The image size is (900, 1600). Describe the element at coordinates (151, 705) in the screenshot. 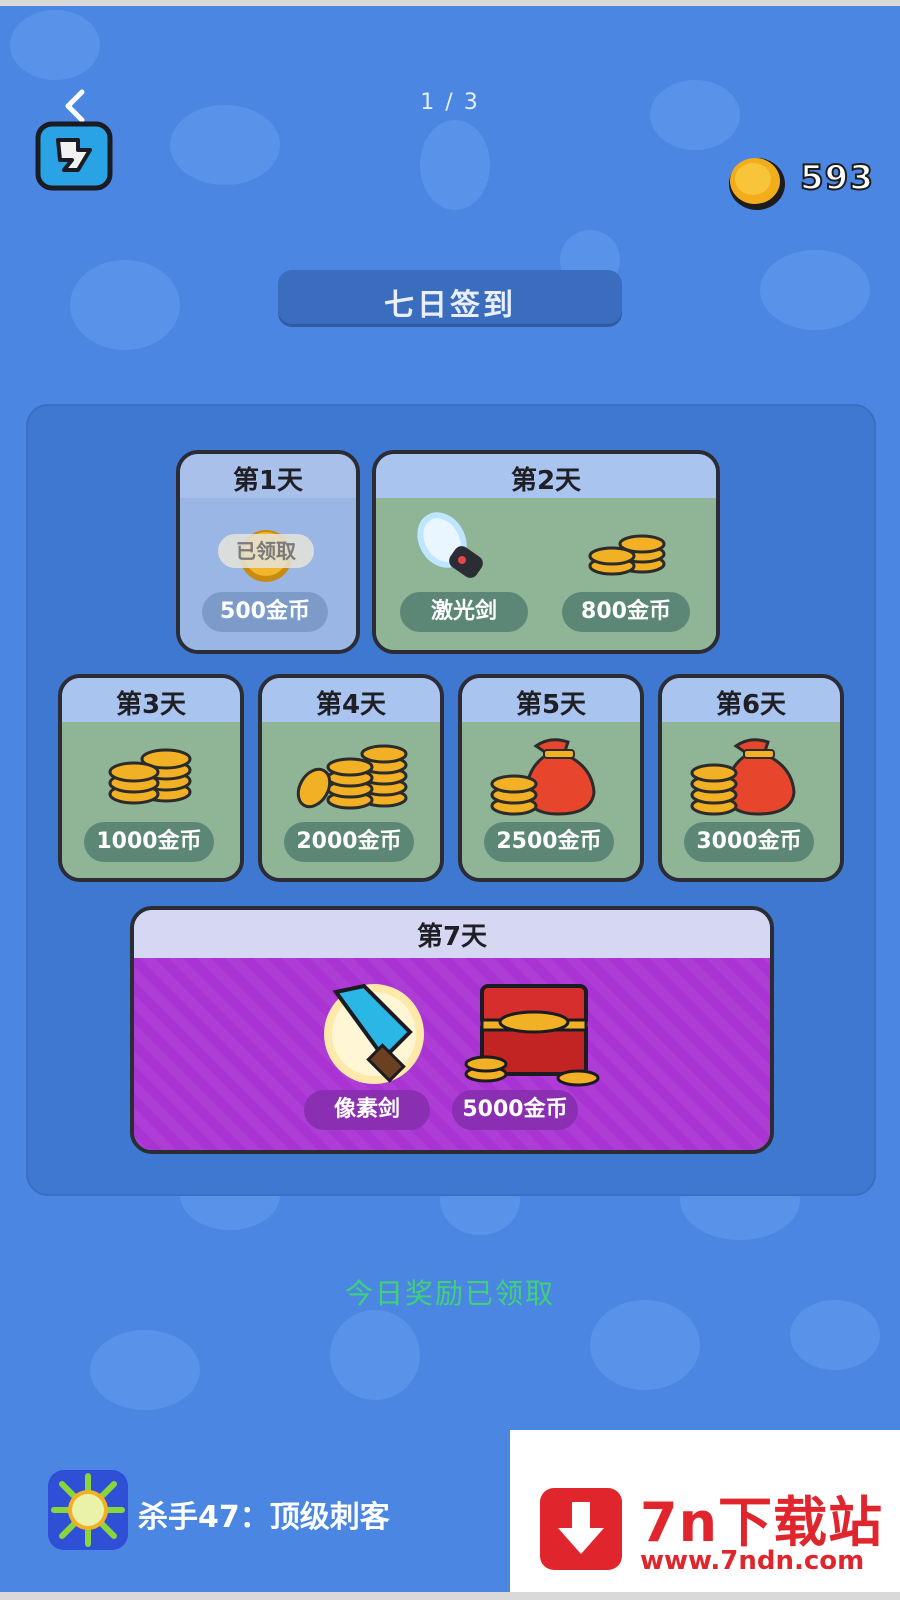

I see `day-label: 第3天` at that location.